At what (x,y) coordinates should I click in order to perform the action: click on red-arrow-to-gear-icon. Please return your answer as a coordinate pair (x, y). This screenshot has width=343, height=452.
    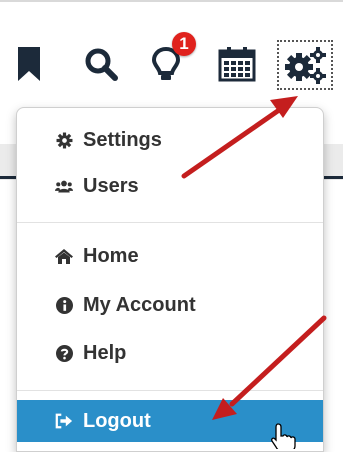
    Looking at the image, I should click on (239, 137).